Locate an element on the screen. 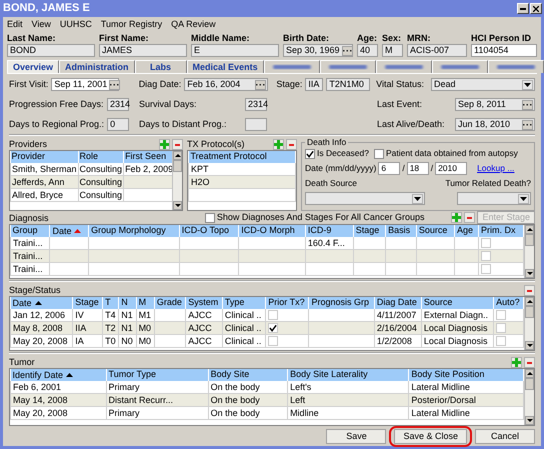 The height and width of the screenshot is (449, 544). tab: Labs is located at coordinates (160, 66).